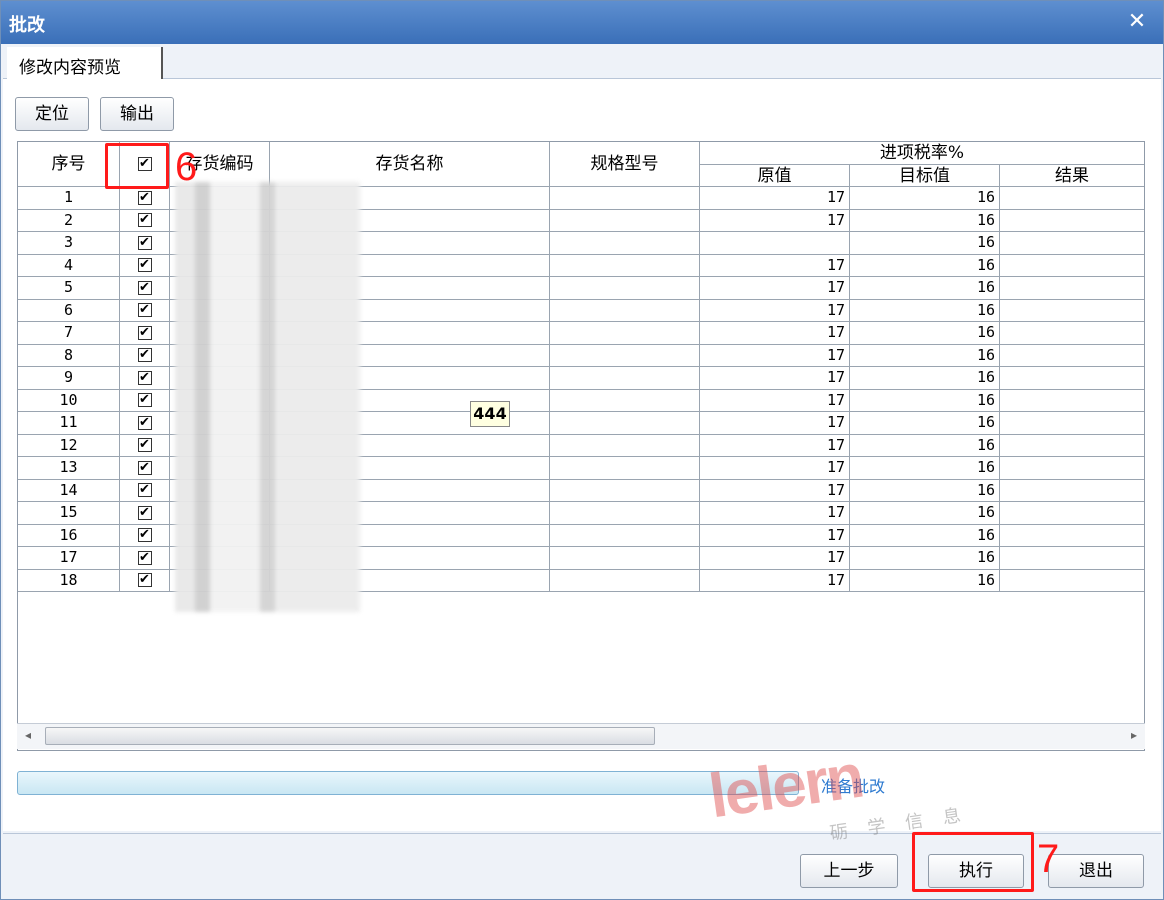 The height and width of the screenshot is (900, 1164). What do you see at coordinates (69, 423) in the screenshot?
I see `cell-seq: 11` at bounding box center [69, 423].